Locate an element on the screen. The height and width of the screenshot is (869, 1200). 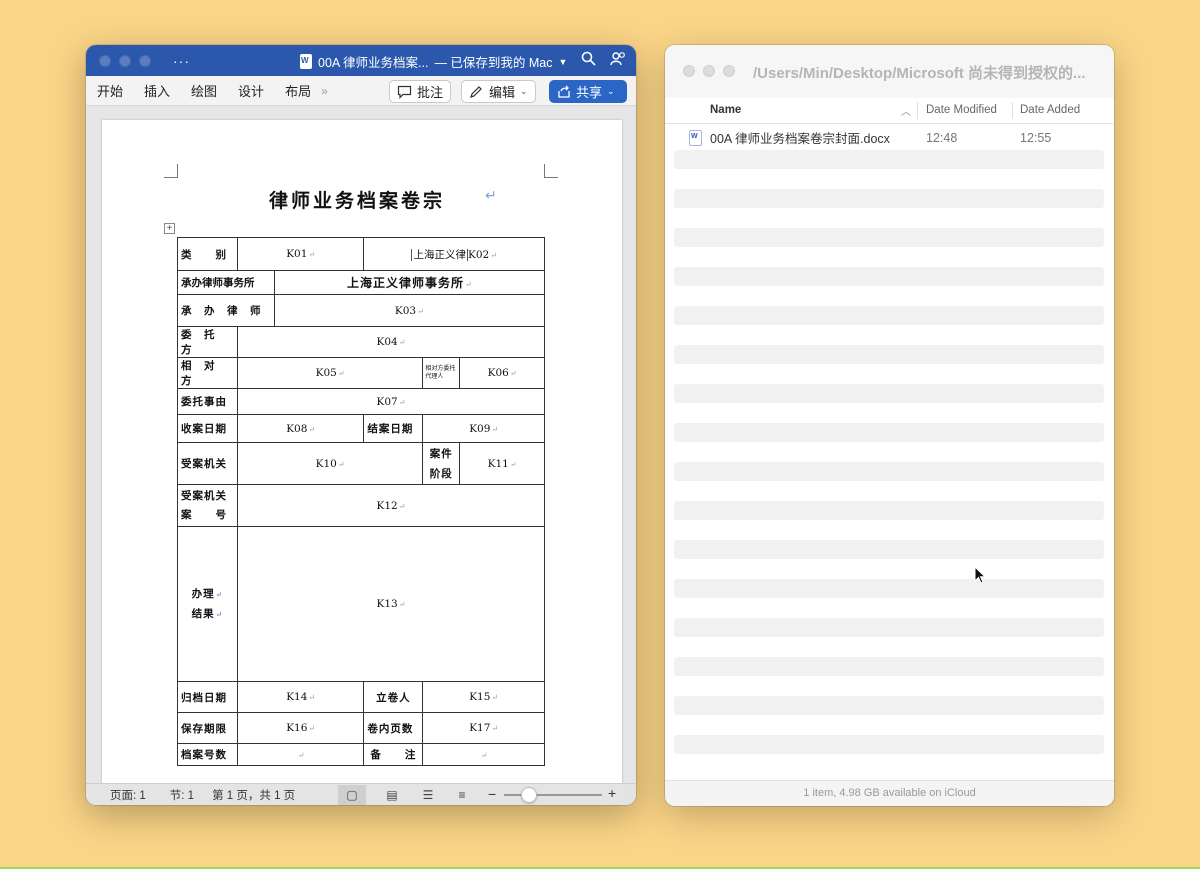
zoom-in-icon: + is located at coordinates (612, 793).